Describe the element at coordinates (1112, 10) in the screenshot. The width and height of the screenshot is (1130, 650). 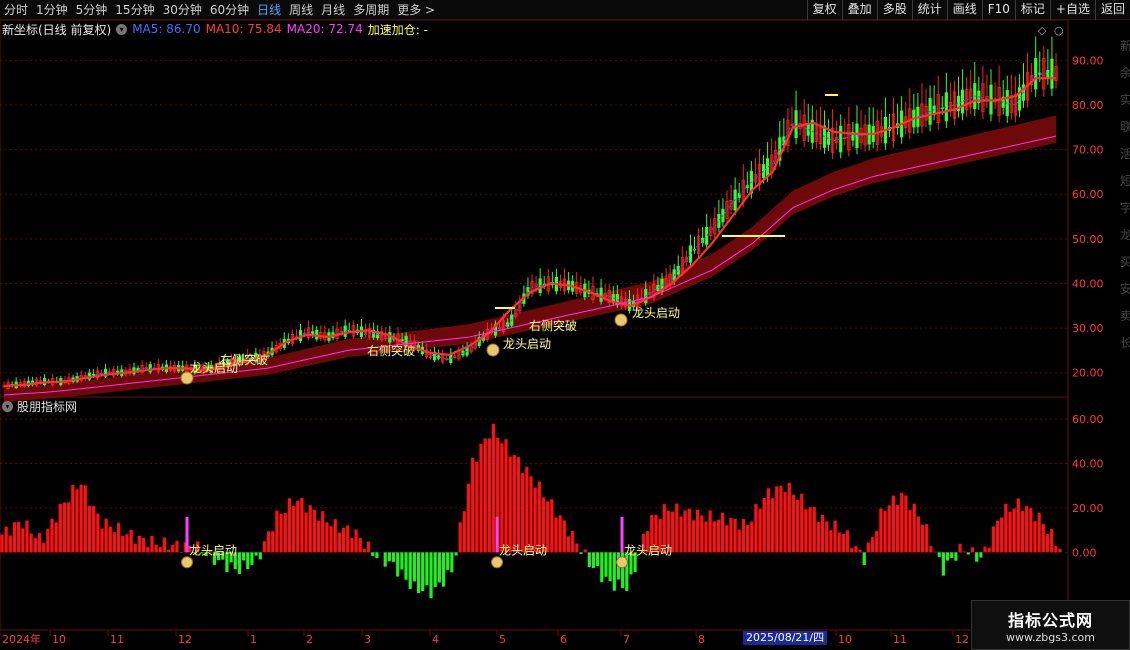
I see `tool-button-8: 返回` at that location.